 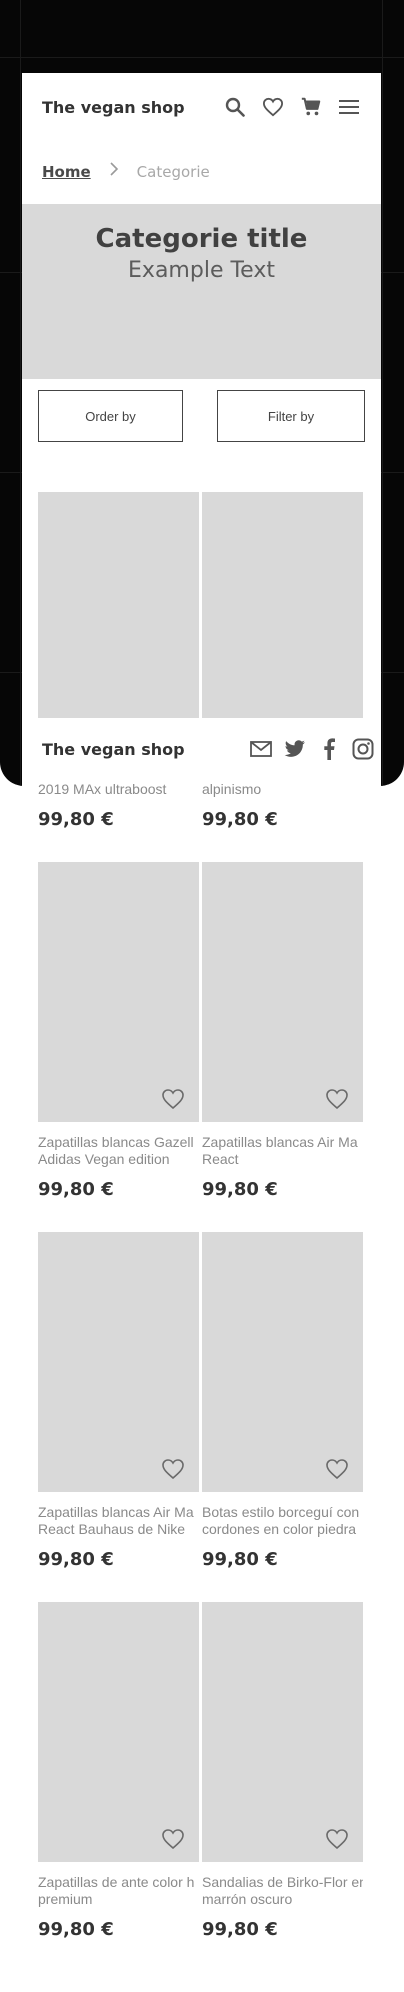 I want to click on product-name: Sandalias de Birko-Flor en marrón oscuro, so click(x=282, y=1891).